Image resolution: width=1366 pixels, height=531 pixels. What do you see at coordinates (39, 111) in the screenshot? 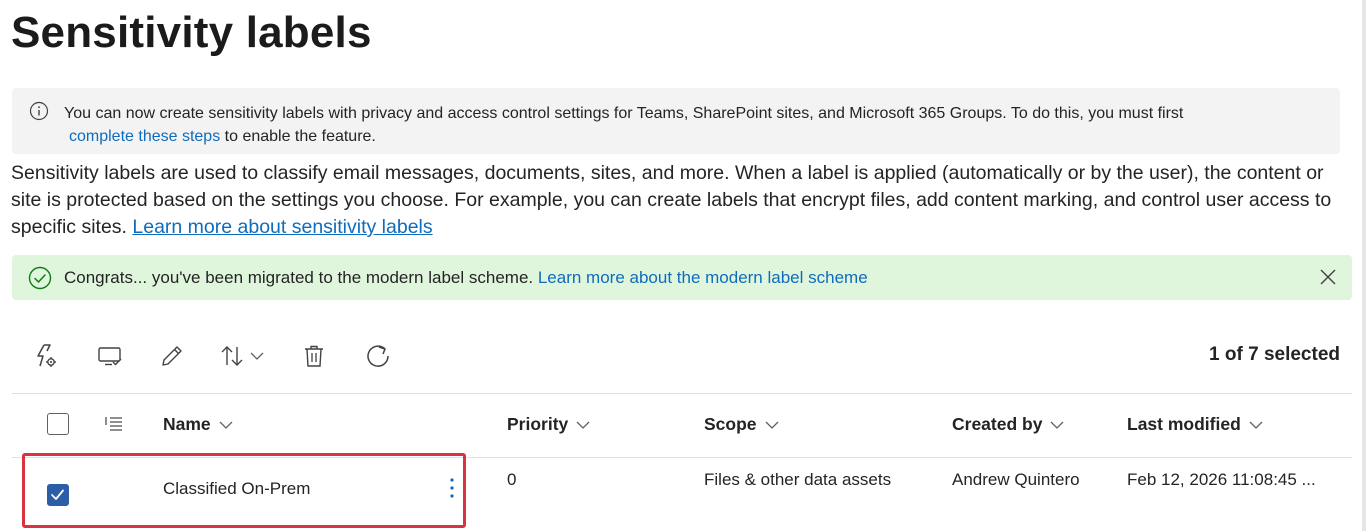
I see `info-icon` at bounding box center [39, 111].